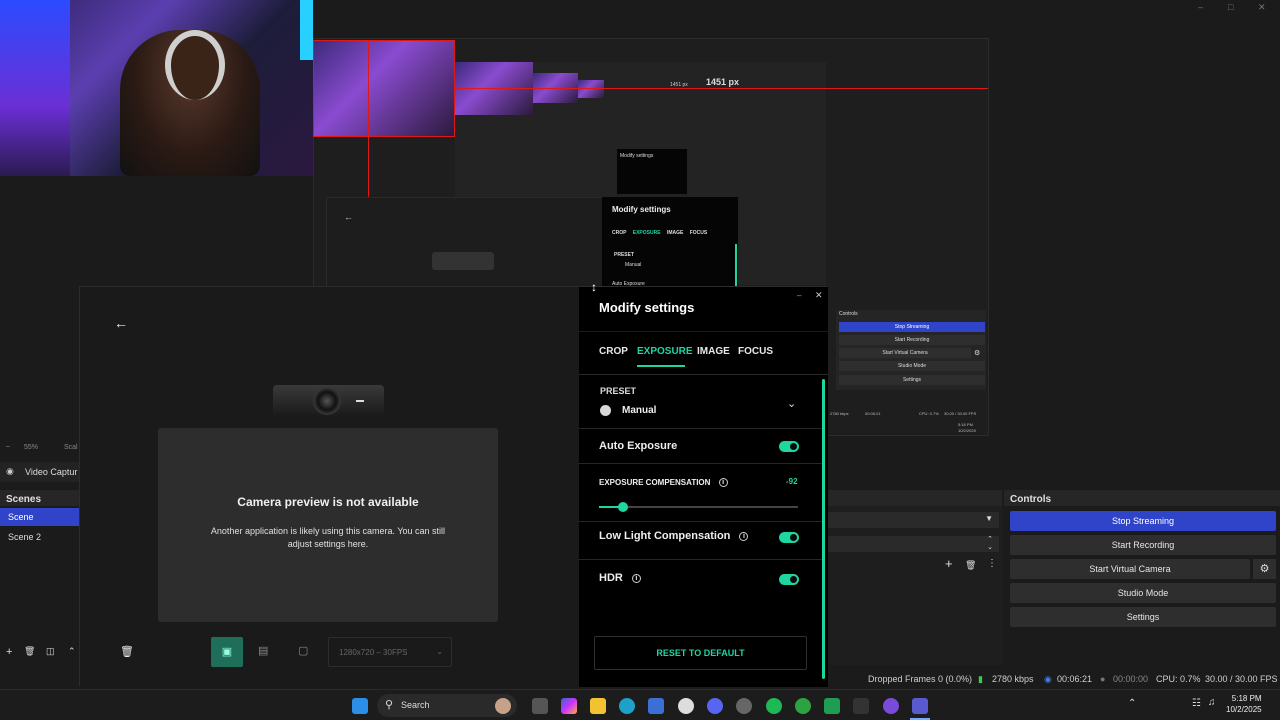 This screenshot has width=1280, height=720. Describe the element at coordinates (9, 652) in the screenshot. I see `add-scene-icon: +` at that location.